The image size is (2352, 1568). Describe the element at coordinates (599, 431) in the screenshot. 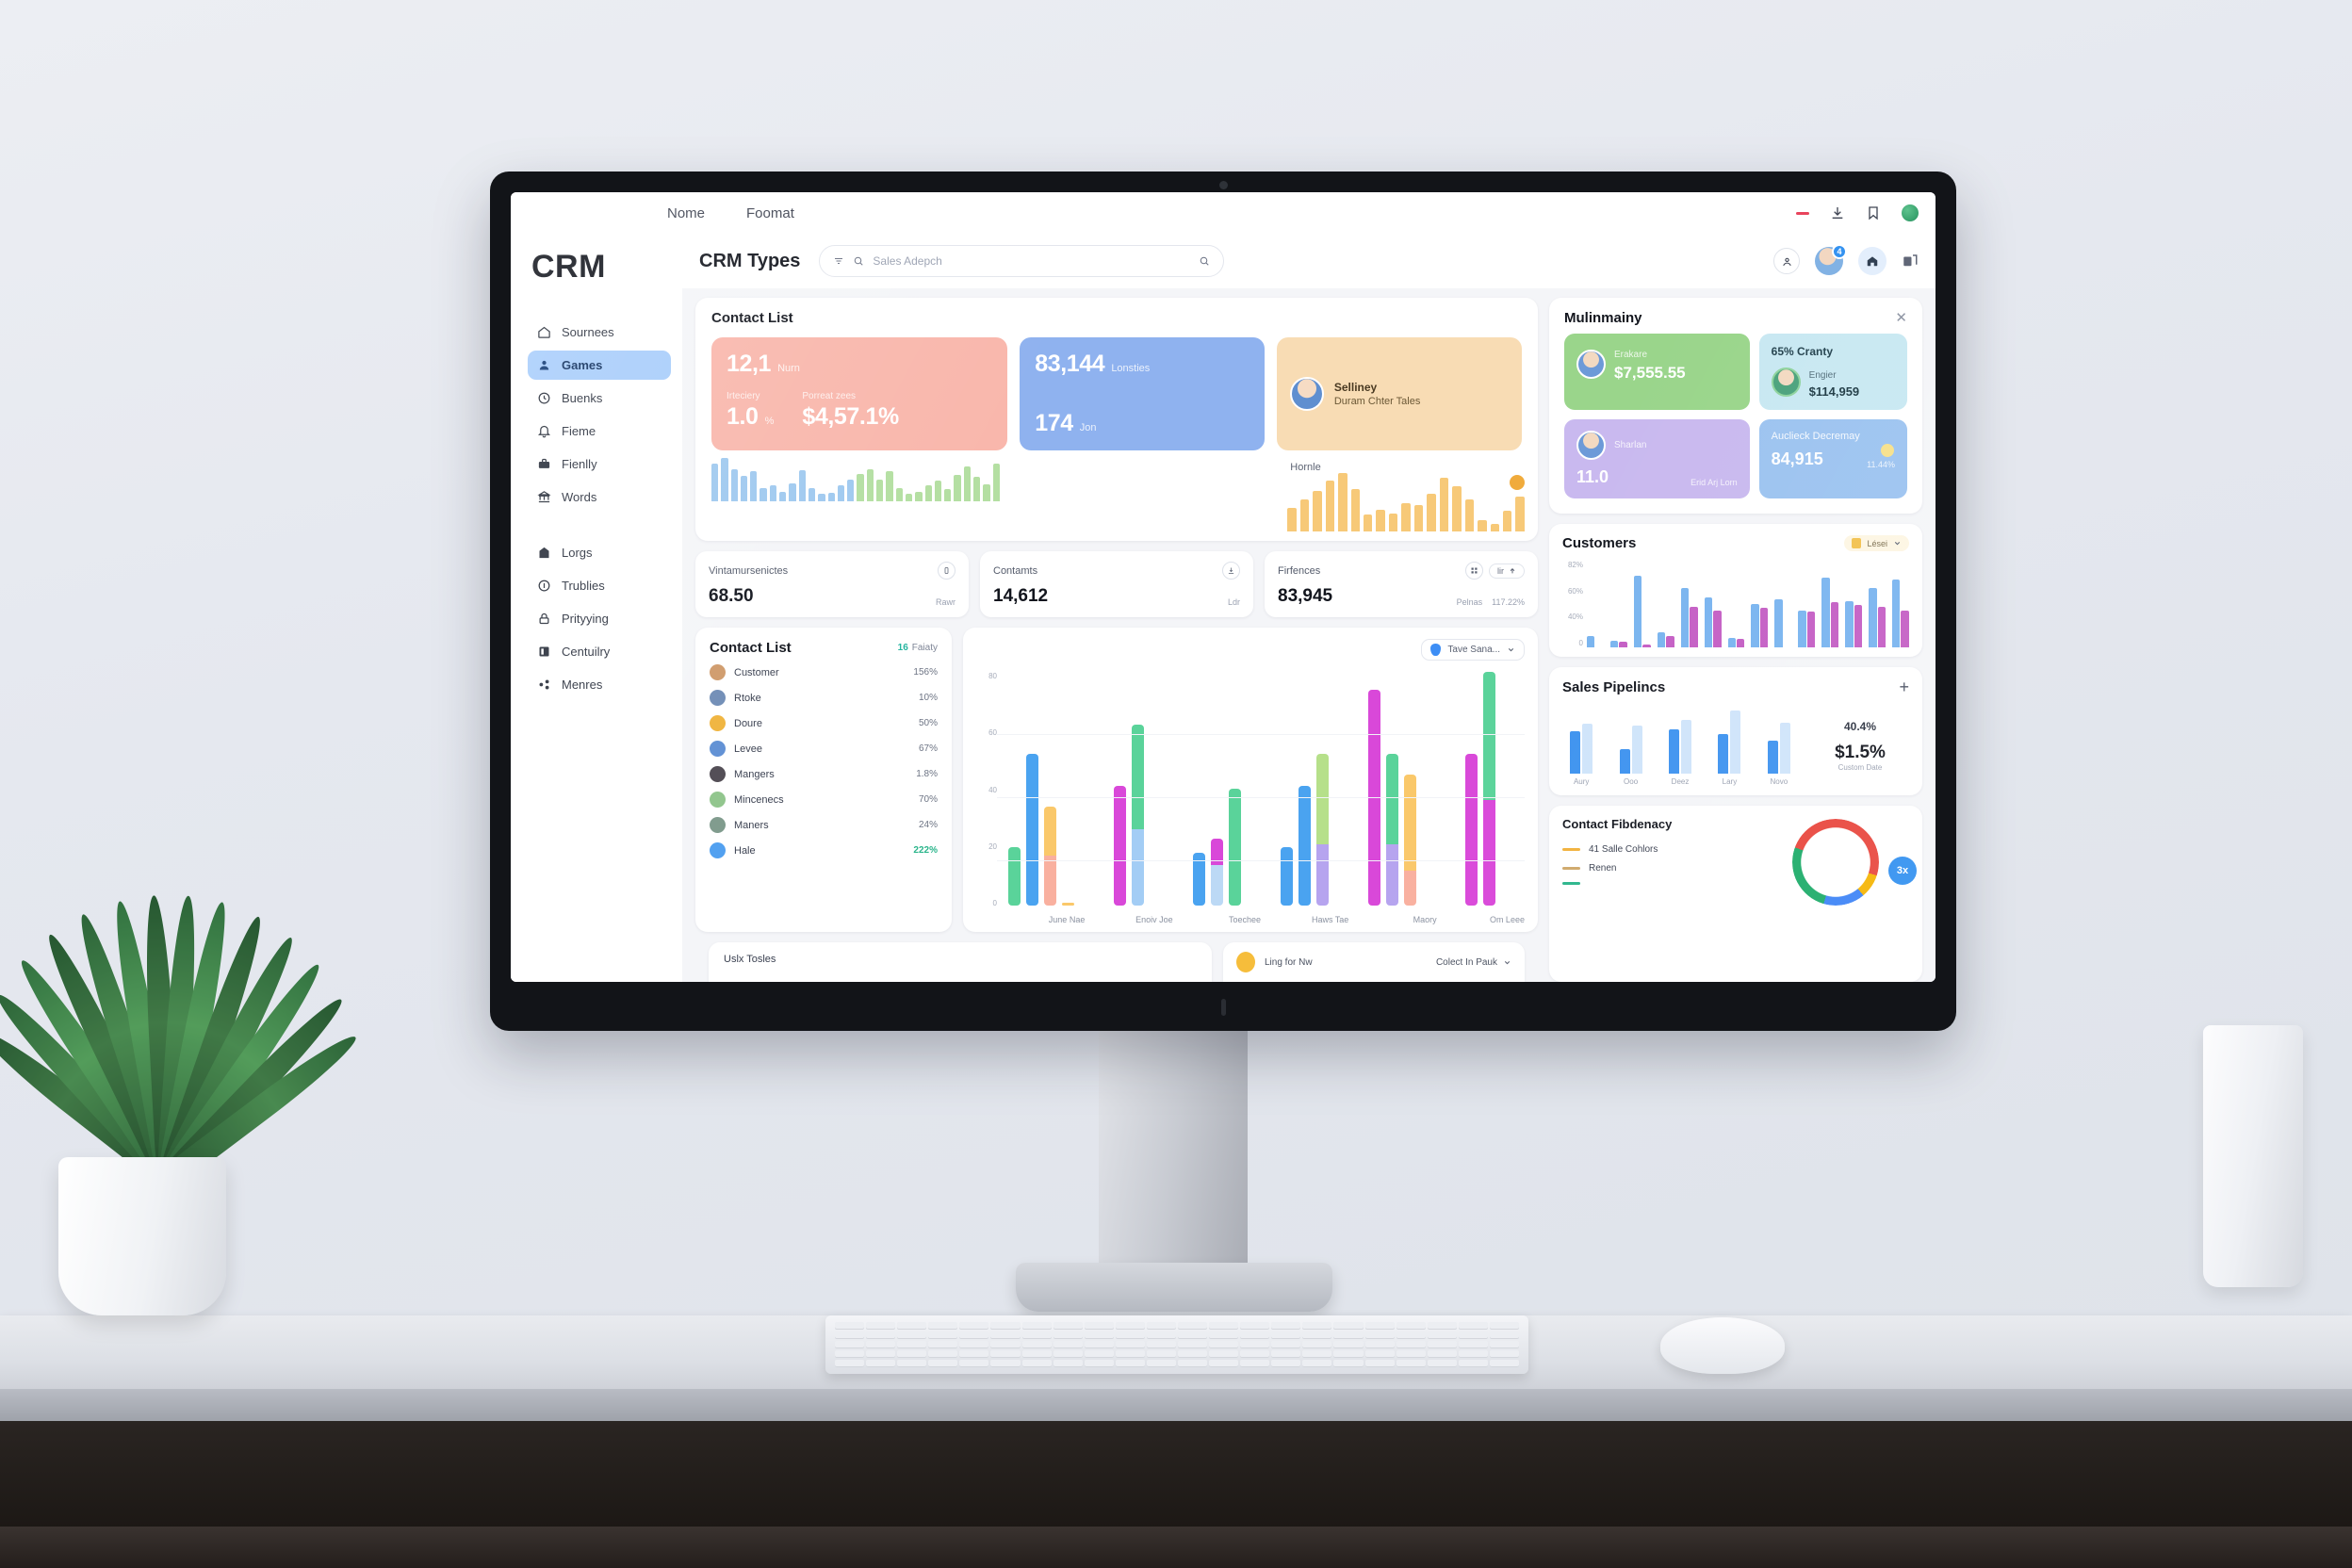

I see `sidebar-item-fieme: Fieme` at that location.